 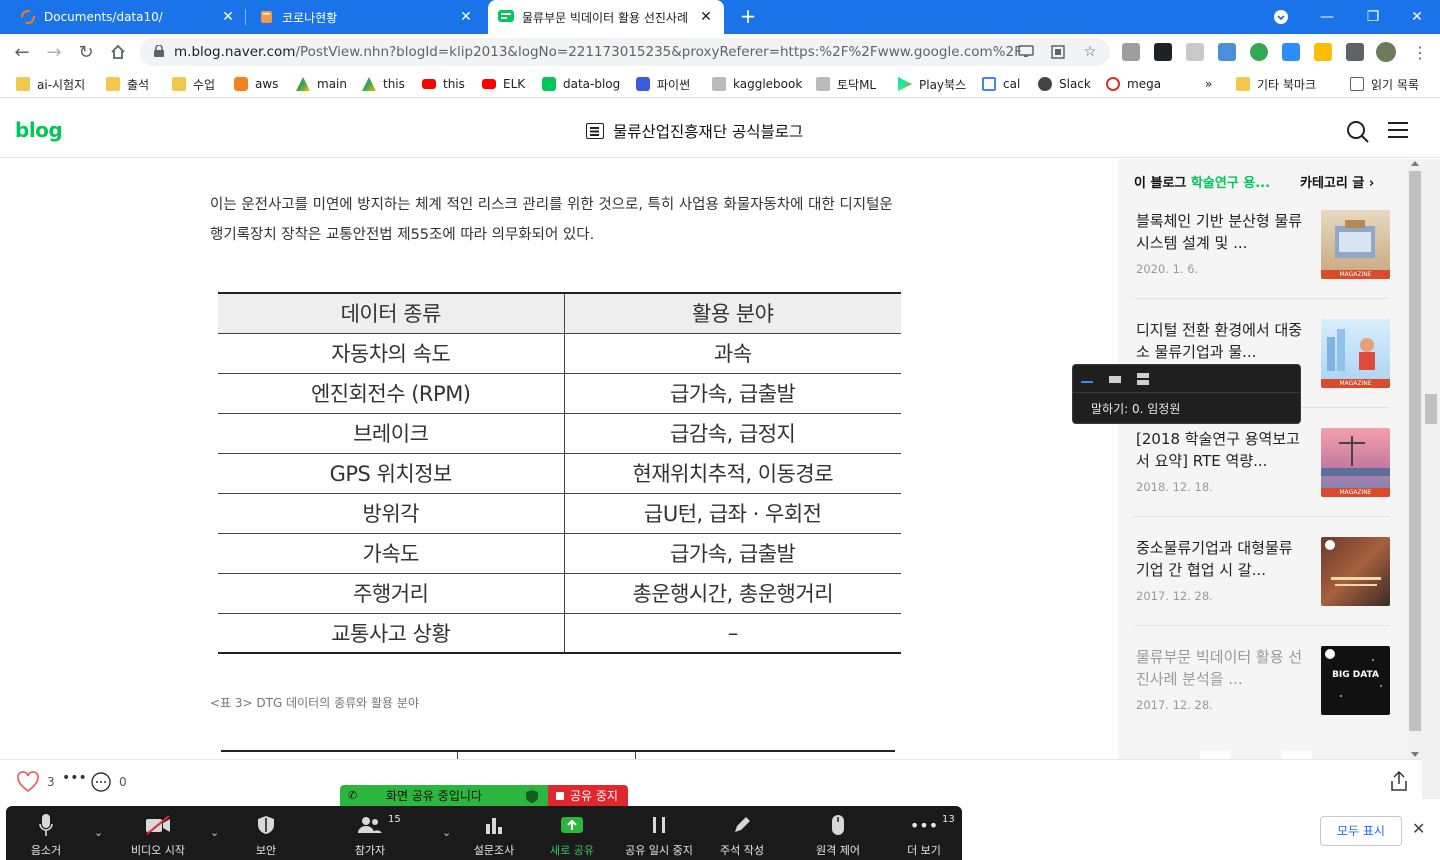 I want to click on video-options-chevron-icon: ⌄, so click(x=214, y=832).